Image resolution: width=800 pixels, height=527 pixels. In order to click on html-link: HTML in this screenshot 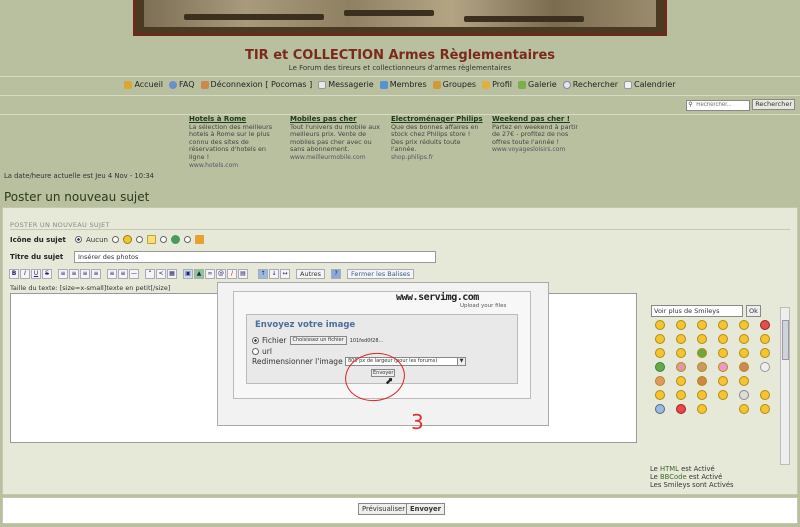, I will do `click(669, 469)`.